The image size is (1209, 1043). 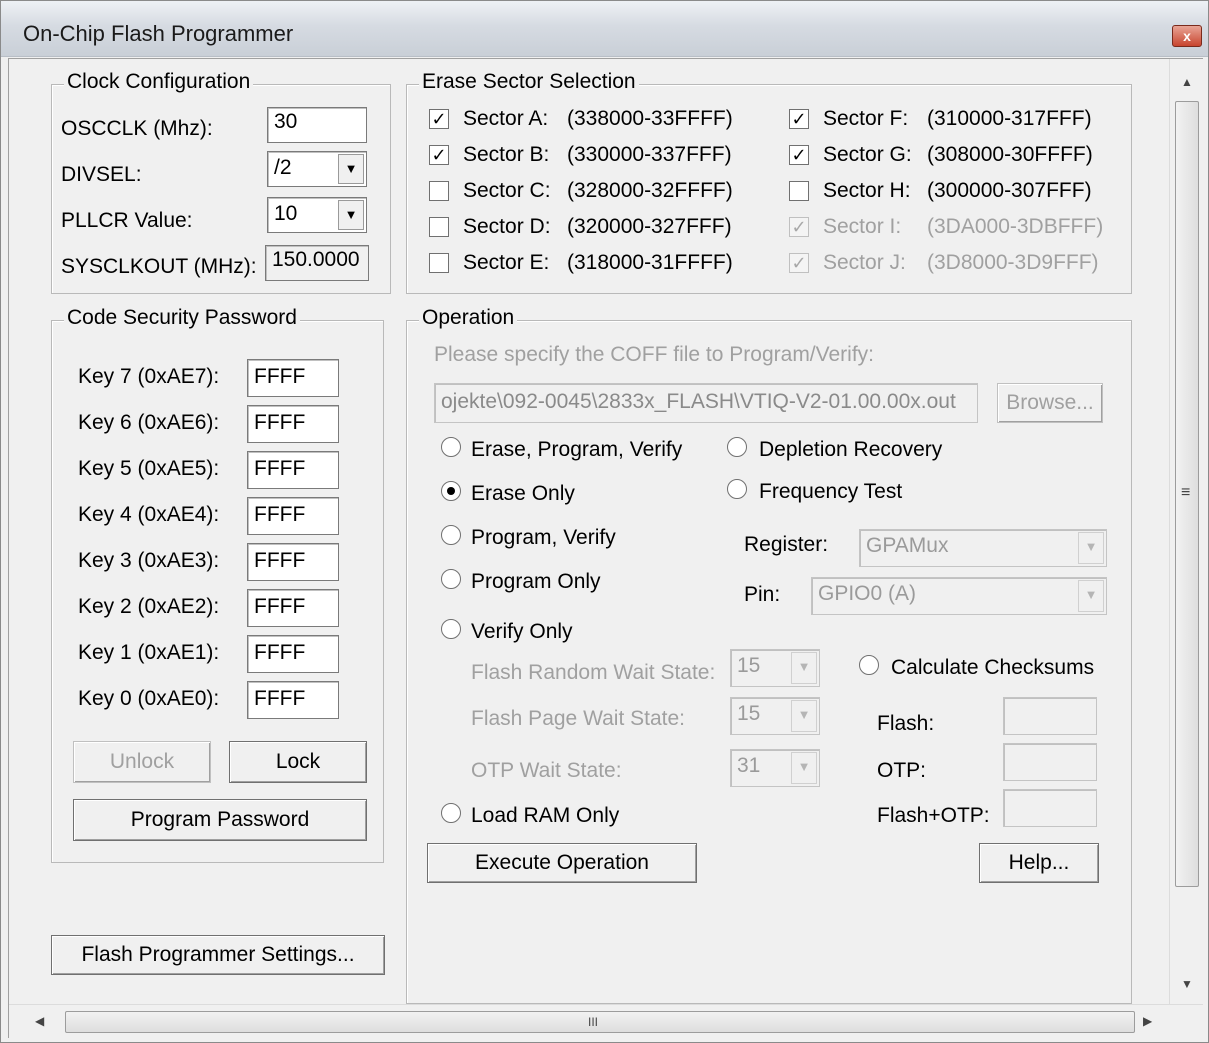 What do you see at coordinates (545, 815) in the screenshot?
I see `load-ram-only-label: Load RAM Only` at bounding box center [545, 815].